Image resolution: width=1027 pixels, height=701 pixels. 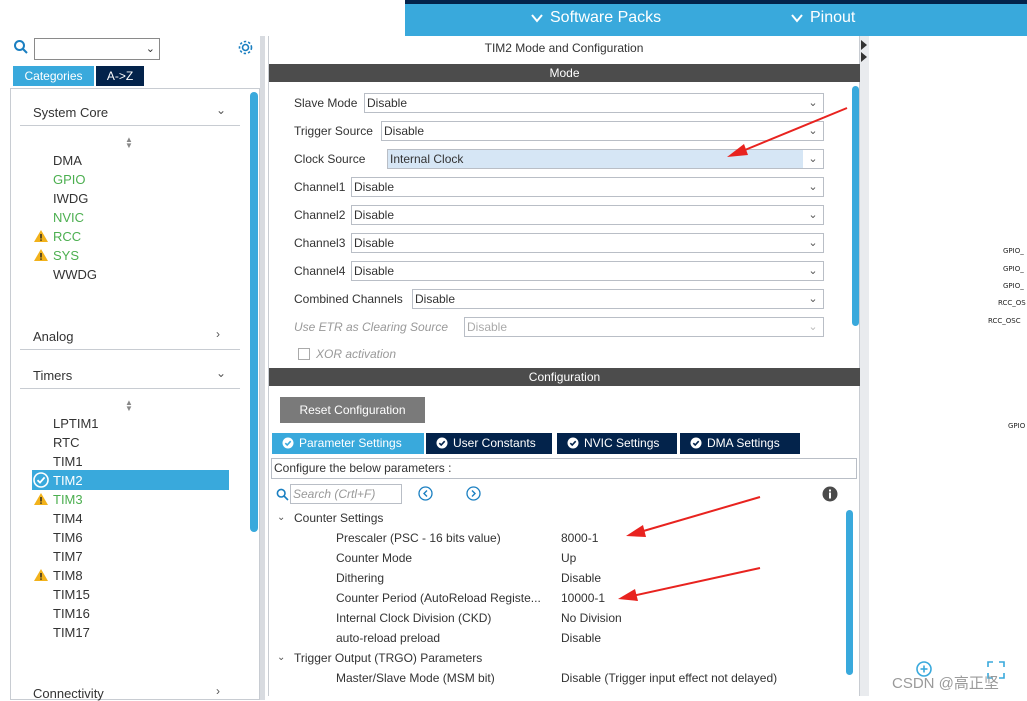 I want to click on parameter-search-input: Search (Crtl+F), so click(x=346, y=494).